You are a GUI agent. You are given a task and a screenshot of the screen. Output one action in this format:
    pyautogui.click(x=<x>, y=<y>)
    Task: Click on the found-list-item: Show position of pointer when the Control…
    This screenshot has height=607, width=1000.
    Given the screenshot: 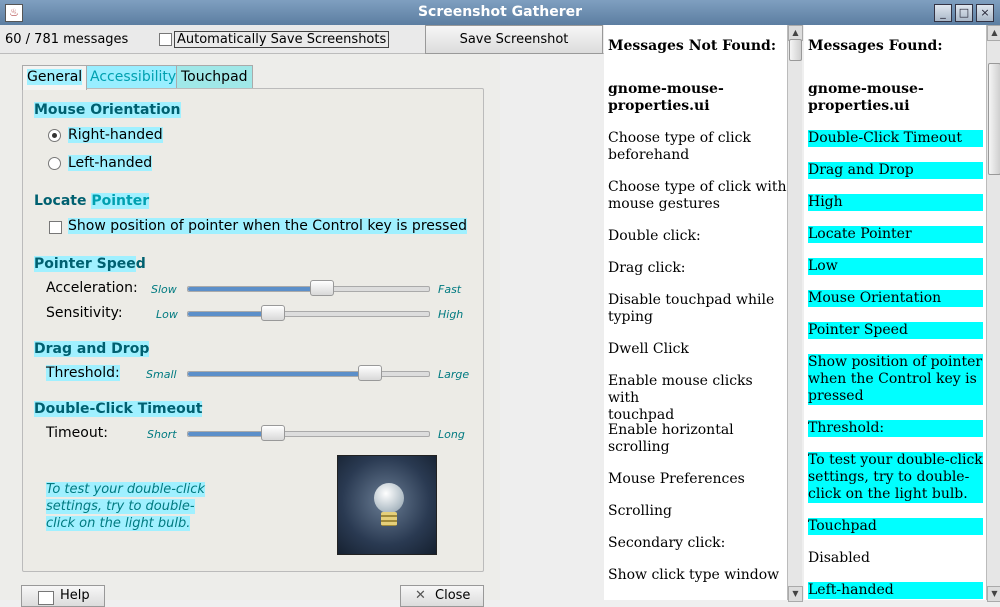 What is the action you would take?
    pyautogui.click(x=895, y=379)
    